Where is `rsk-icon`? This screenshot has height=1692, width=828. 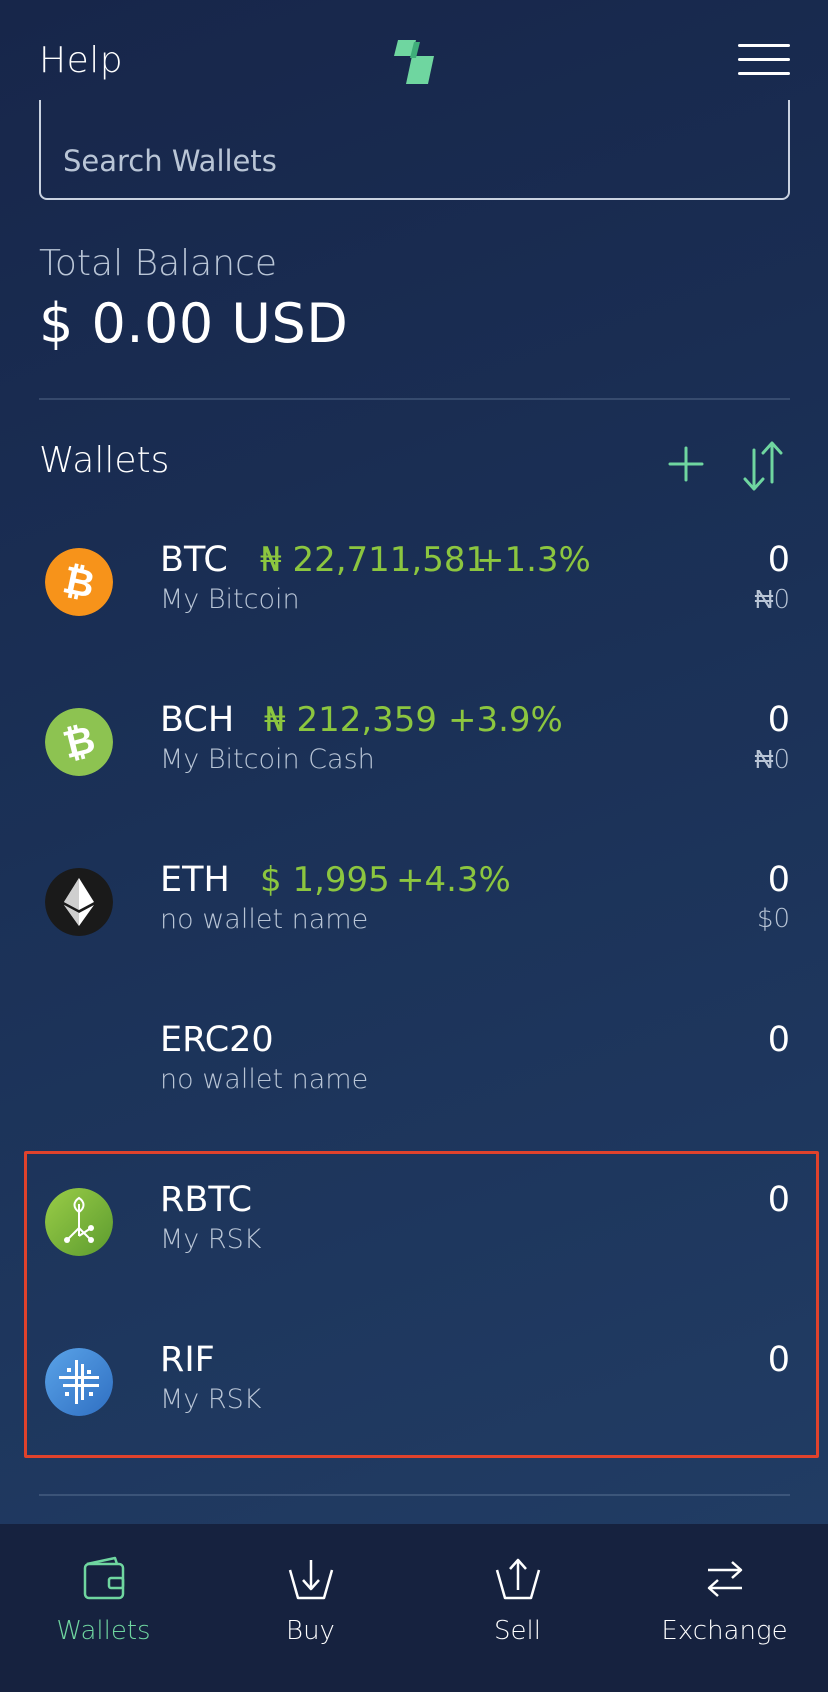
rsk-icon is located at coordinates (79, 1222).